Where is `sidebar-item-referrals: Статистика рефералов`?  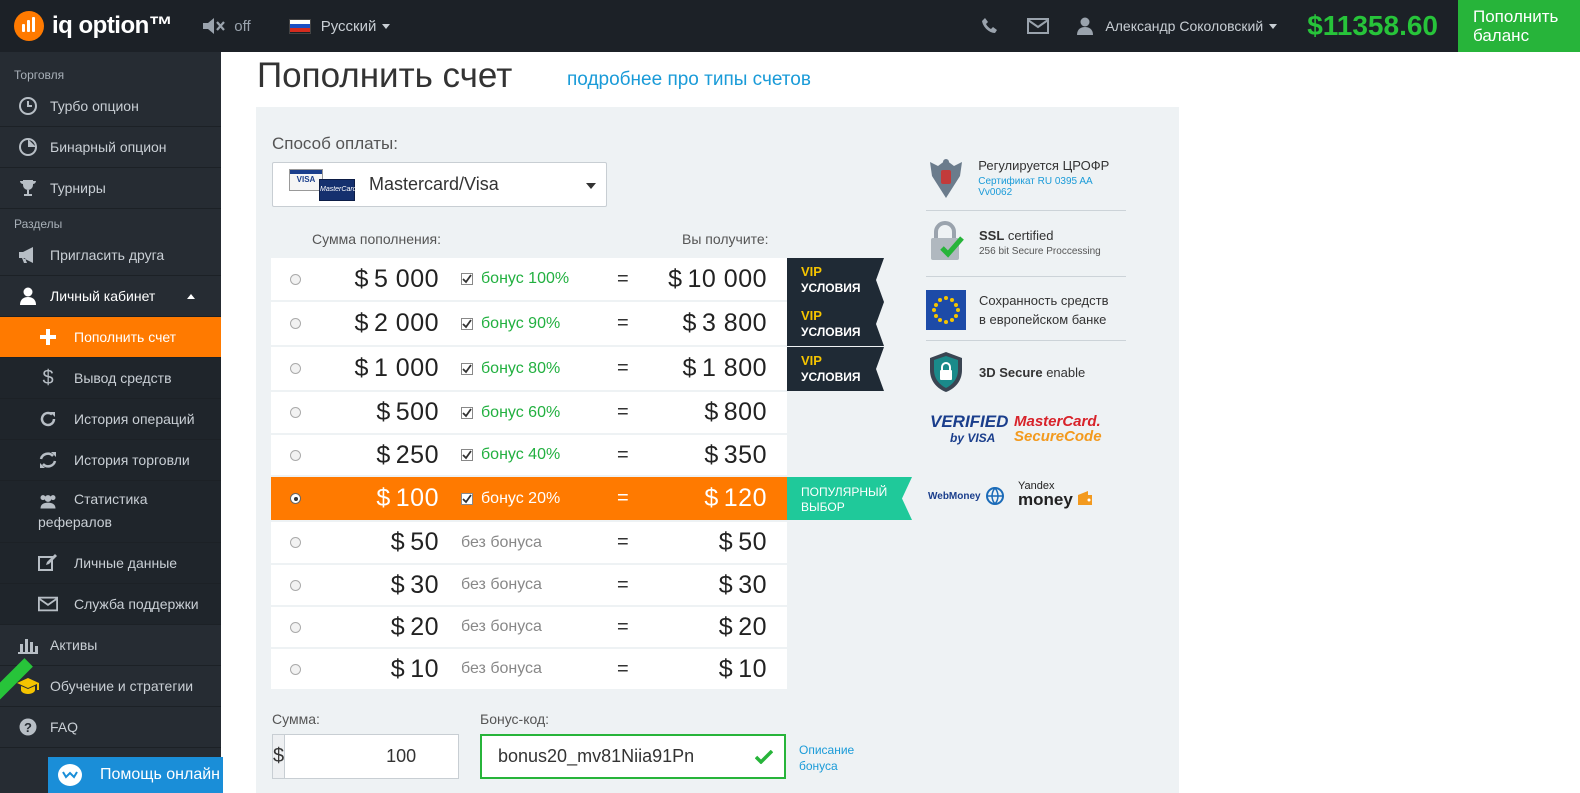
sidebar-item-referrals: Статистика рефералов is located at coordinates (110, 512).